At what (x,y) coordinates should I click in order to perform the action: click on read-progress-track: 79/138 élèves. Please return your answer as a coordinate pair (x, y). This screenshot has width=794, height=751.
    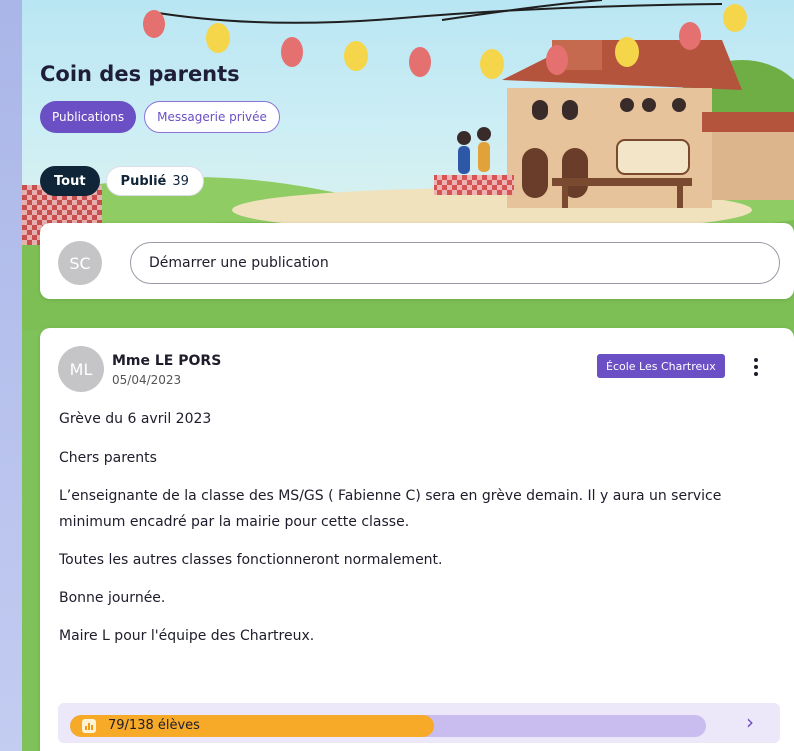
    Looking at the image, I should click on (388, 726).